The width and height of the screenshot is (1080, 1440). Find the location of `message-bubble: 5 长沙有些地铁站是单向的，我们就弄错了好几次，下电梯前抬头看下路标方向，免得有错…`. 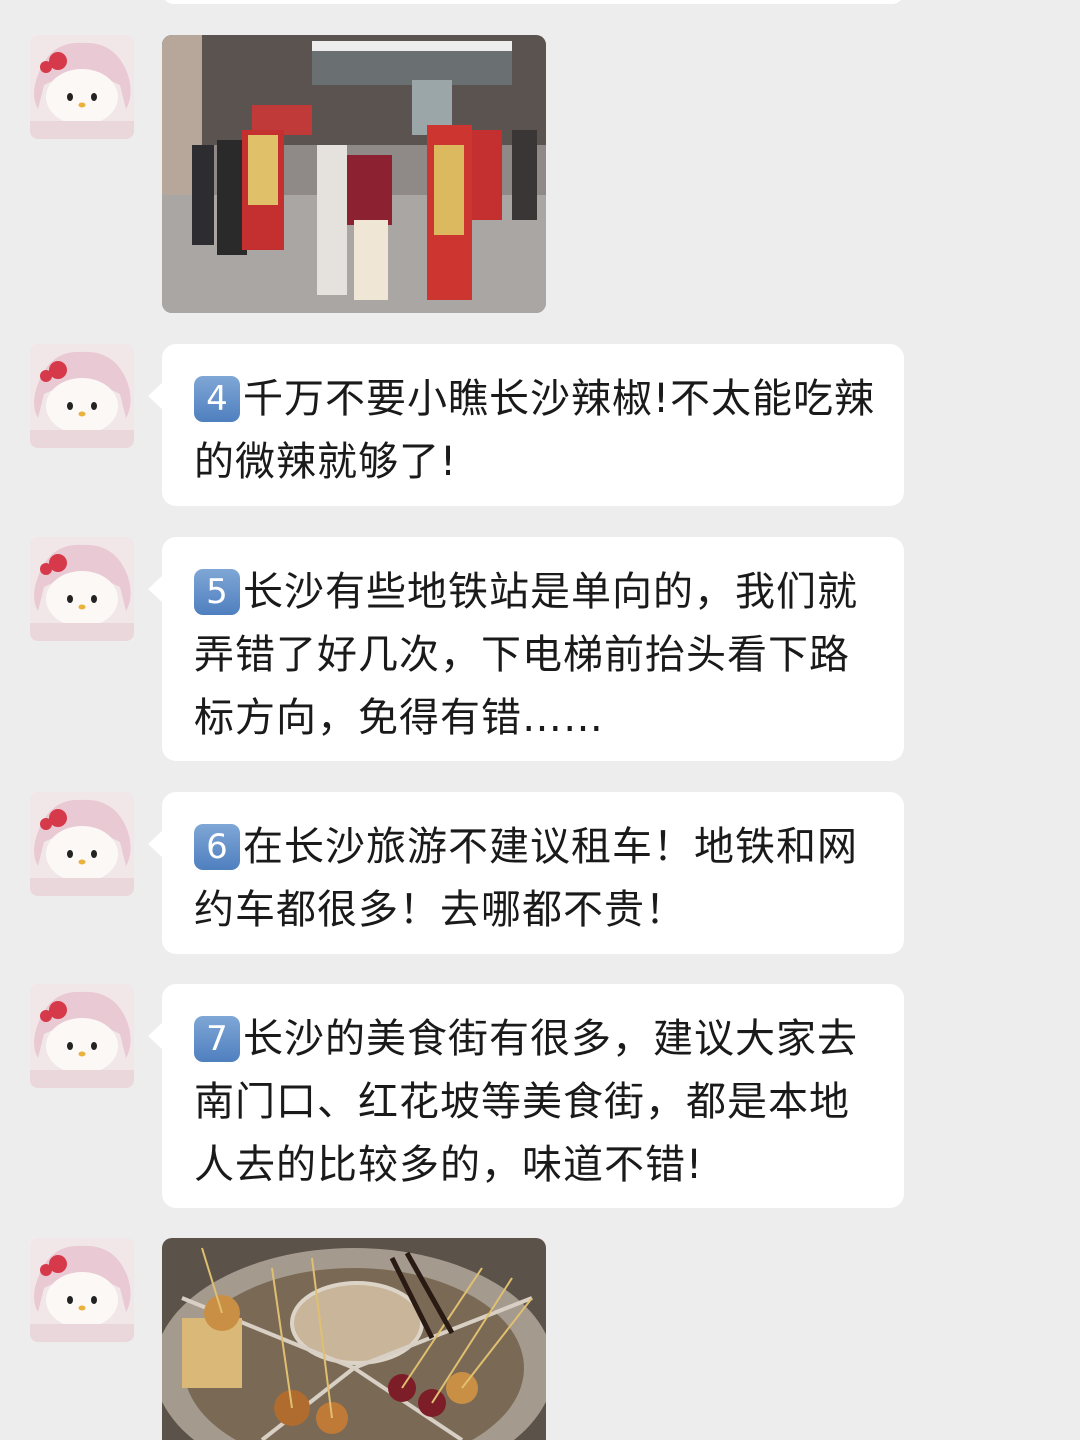

message-bubble: 5 长沙有些地铁站是单向的，我们就弄错了好几次，下电梯前抬头看下路标方向，免得有错… is located at coordinates (526, 649).